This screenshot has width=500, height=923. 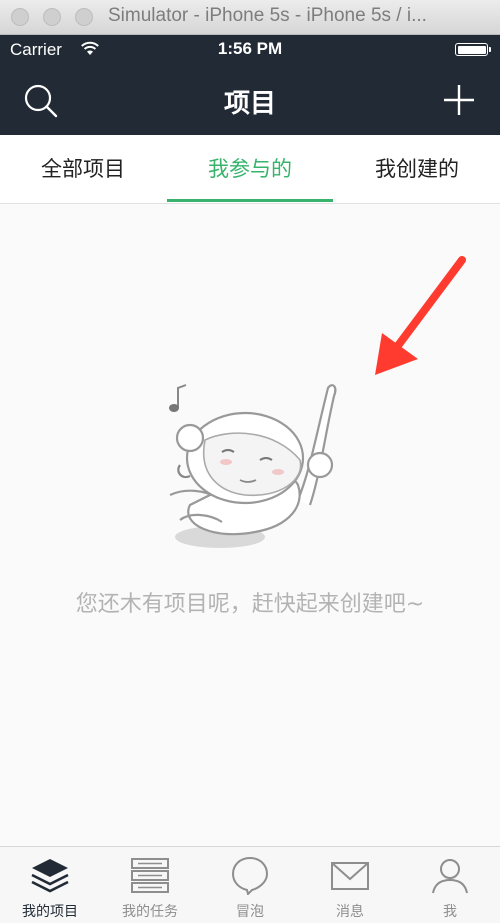 What do you see at coordinates (417, 169) in the screenshot?
I see `tab-created: 我创建的` at bounding box center [417, 169].